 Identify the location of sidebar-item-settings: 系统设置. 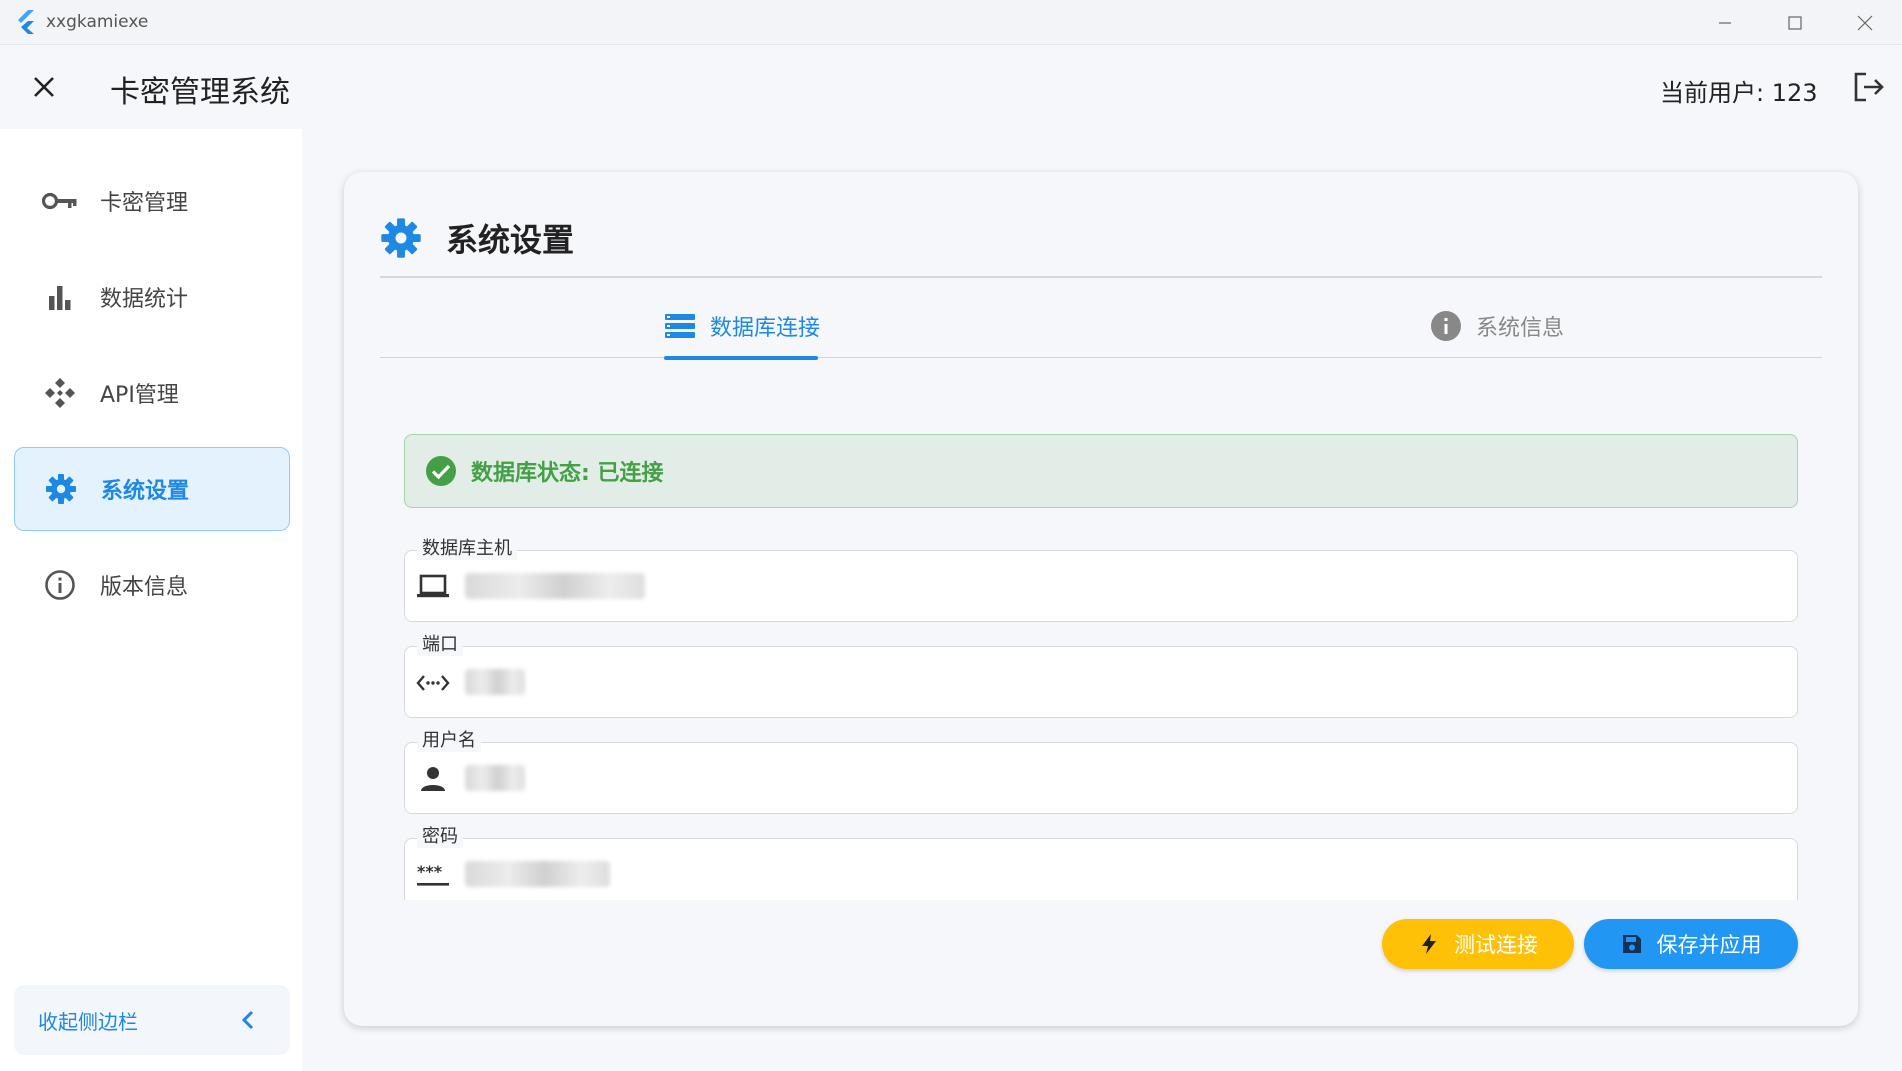
(152, 489).